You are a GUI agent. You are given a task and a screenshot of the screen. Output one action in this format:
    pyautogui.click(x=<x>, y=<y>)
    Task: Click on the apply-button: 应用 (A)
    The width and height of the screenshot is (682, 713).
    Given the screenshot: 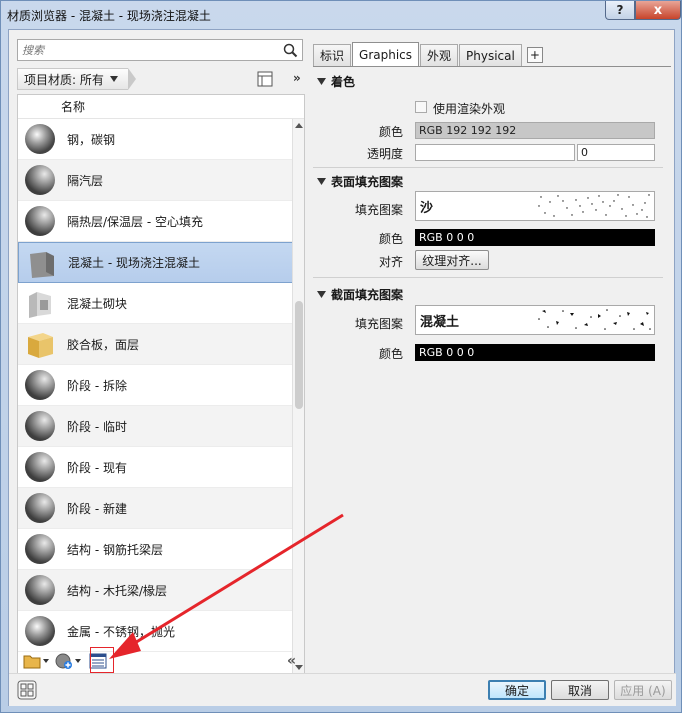 What is the action you would take?
    pyautogui.click(x=643, y=690)
    